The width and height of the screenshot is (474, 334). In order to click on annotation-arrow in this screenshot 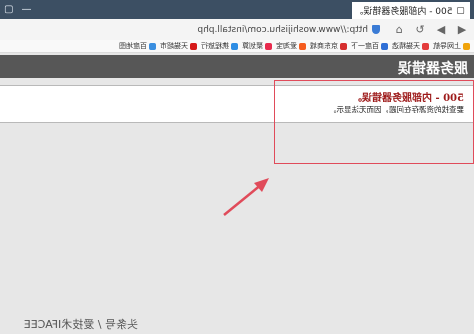, I will do `click(246, 197)`.